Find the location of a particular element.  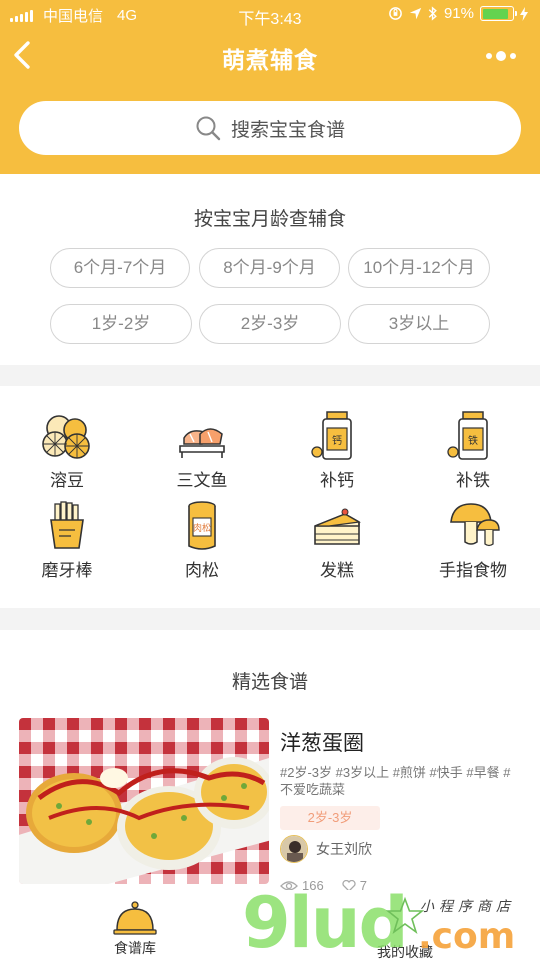

tab-recipe-library: 食谱库 is located at coordinates (135, 929).